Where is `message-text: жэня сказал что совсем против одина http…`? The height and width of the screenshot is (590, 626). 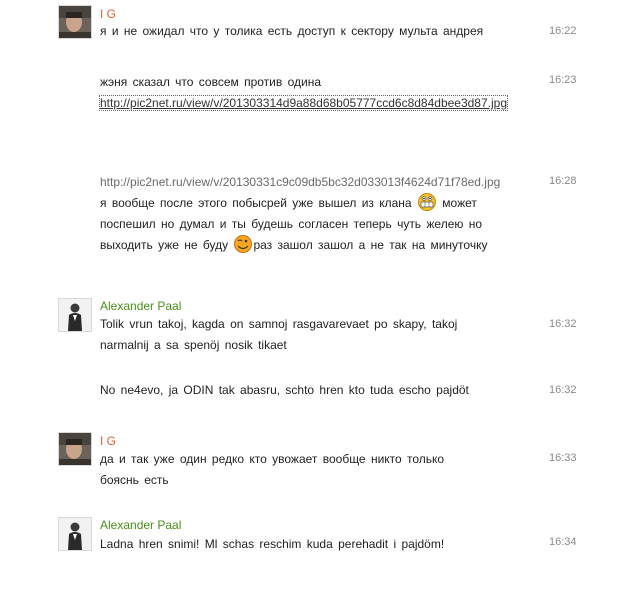 message-text: жэня сказал что совсем против одина http… is located at coordinates (304, 93).